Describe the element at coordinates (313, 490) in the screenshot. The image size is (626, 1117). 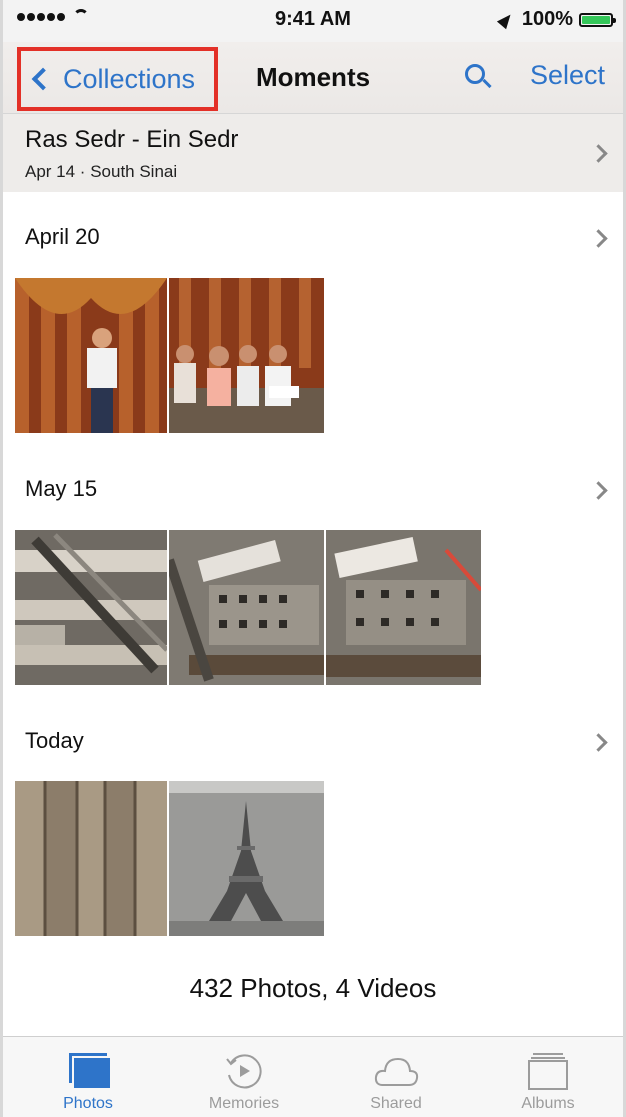
I see `section-may-15: May 15` at that location.